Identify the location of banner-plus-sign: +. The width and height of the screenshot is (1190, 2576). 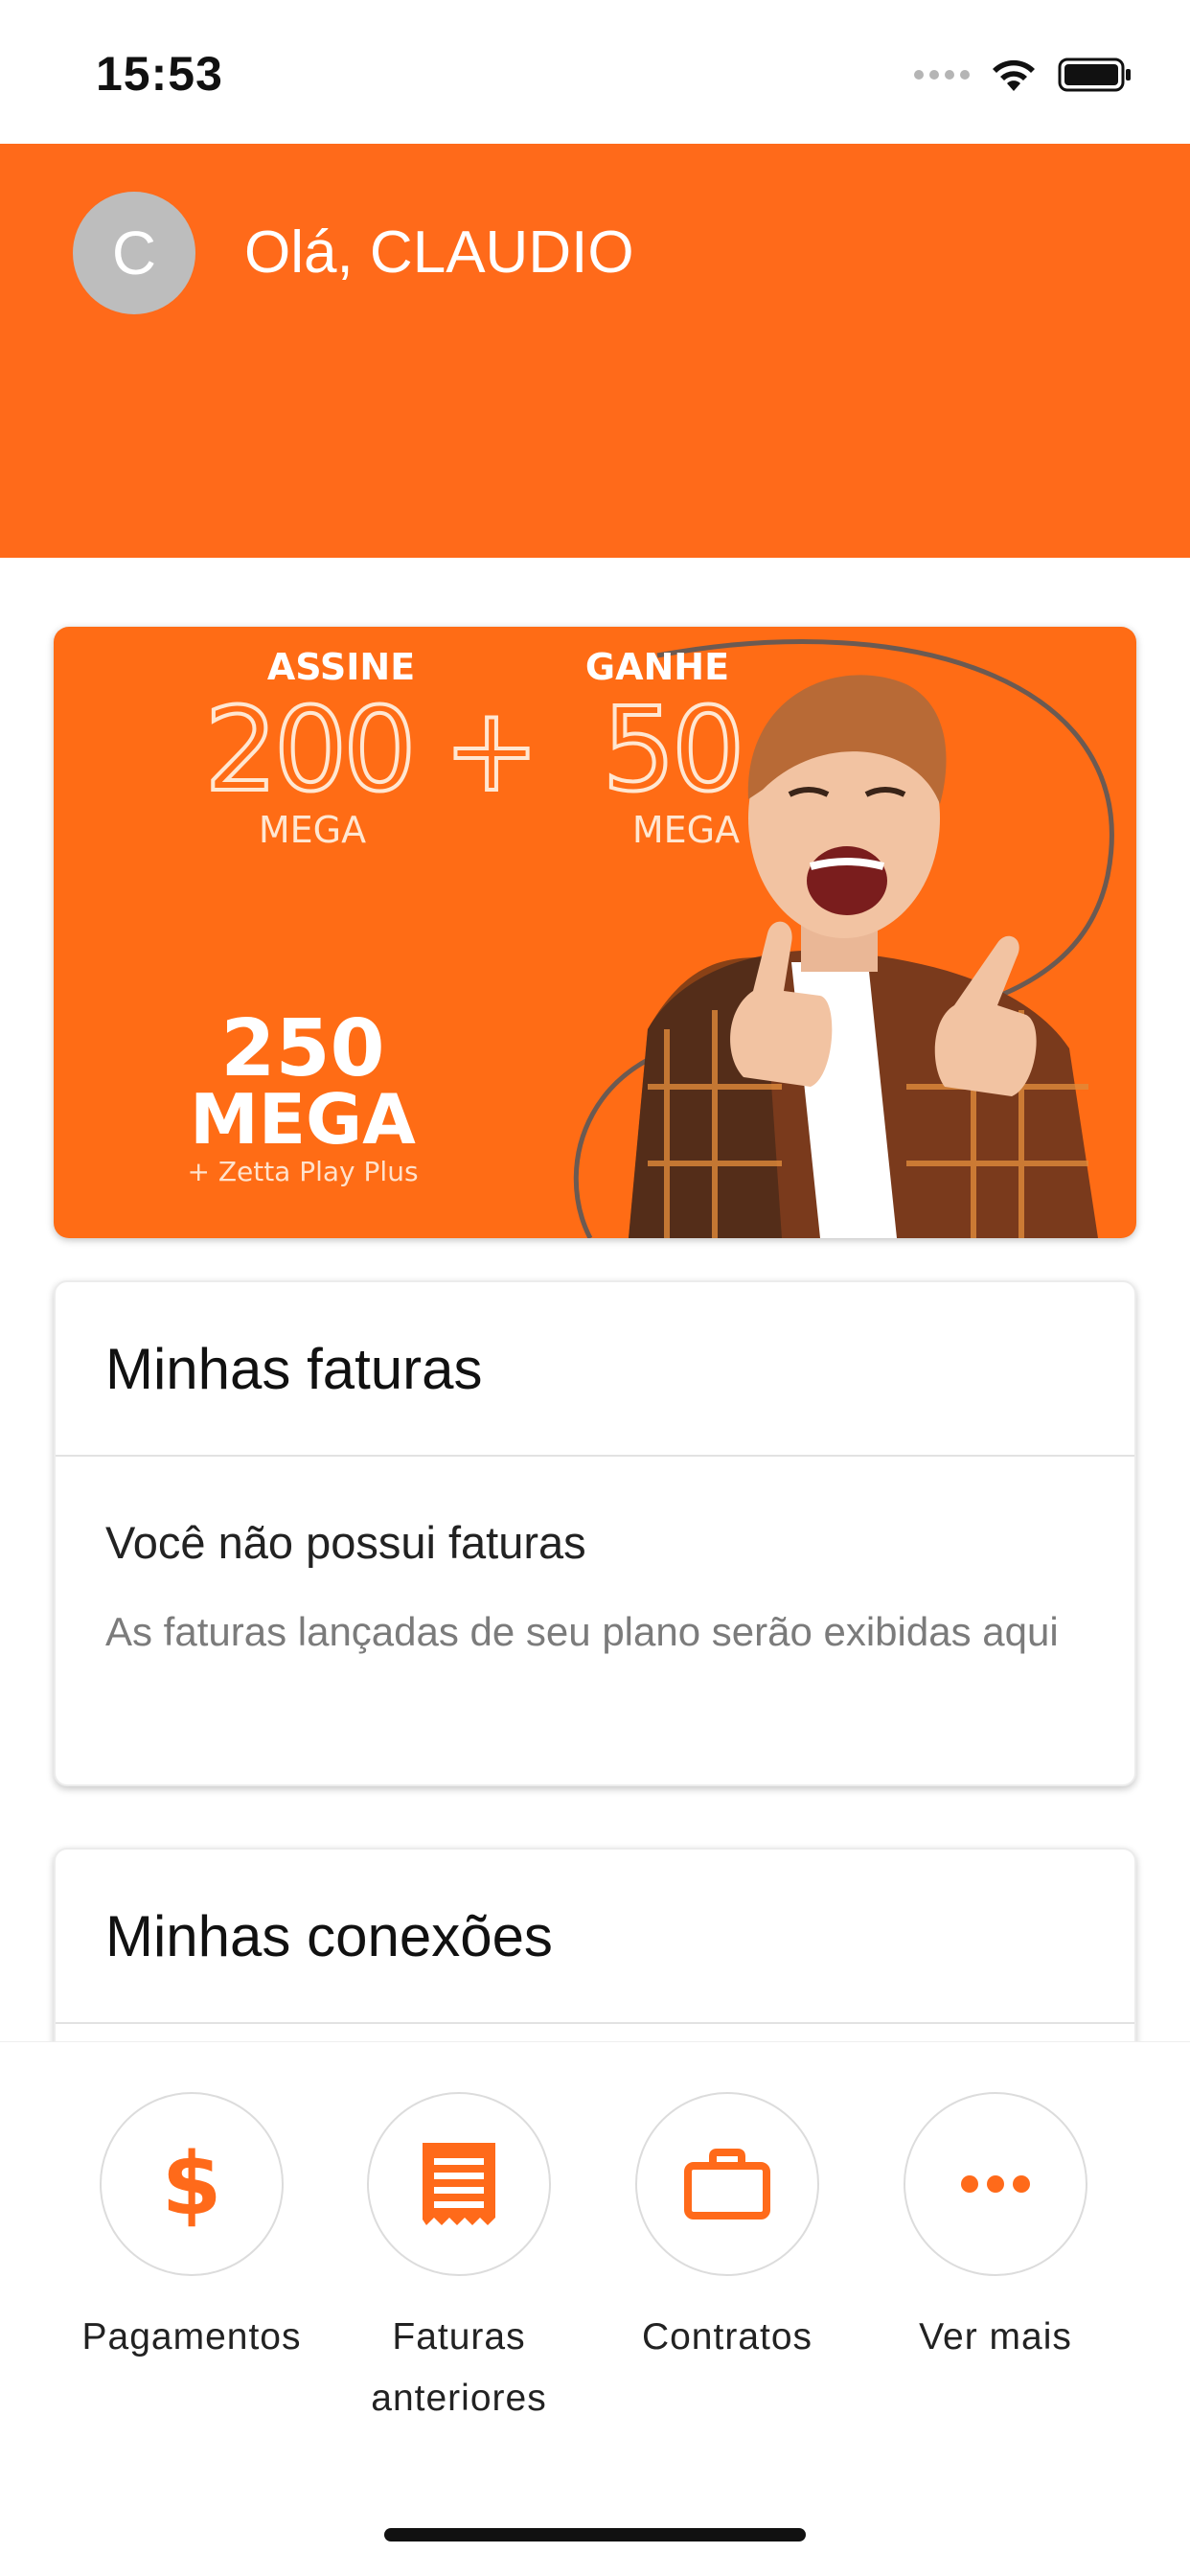
(492, 750).